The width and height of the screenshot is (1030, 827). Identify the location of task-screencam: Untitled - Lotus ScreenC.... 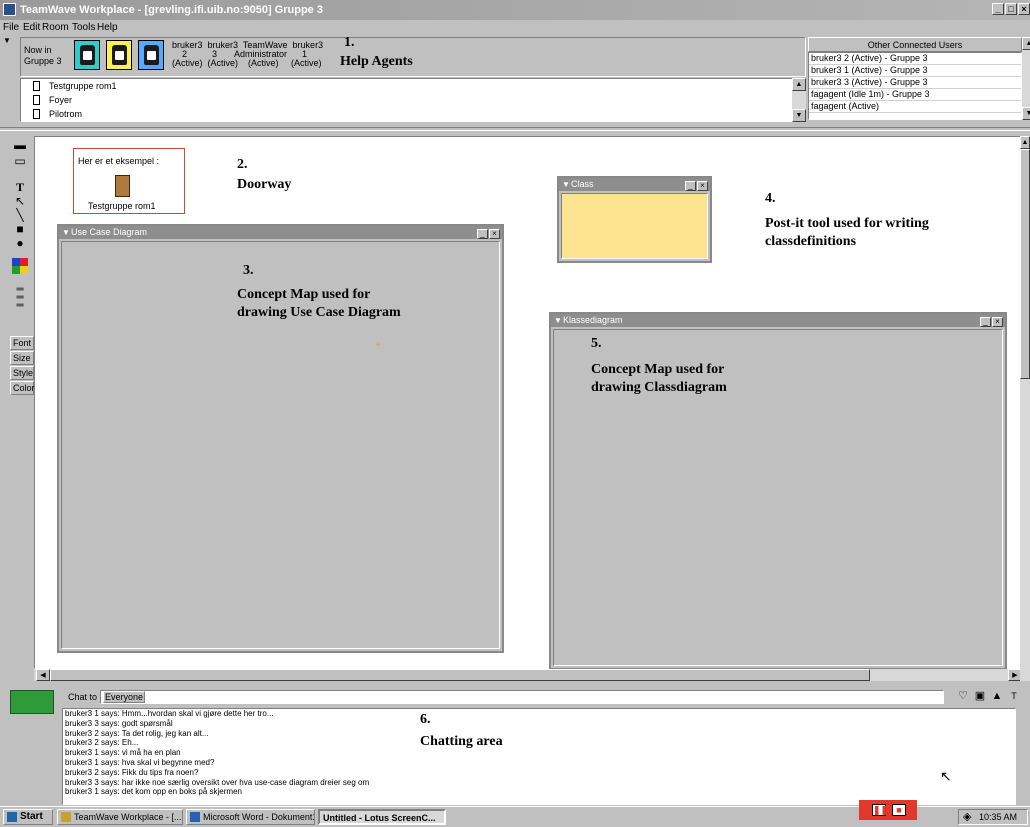
(382, 817).